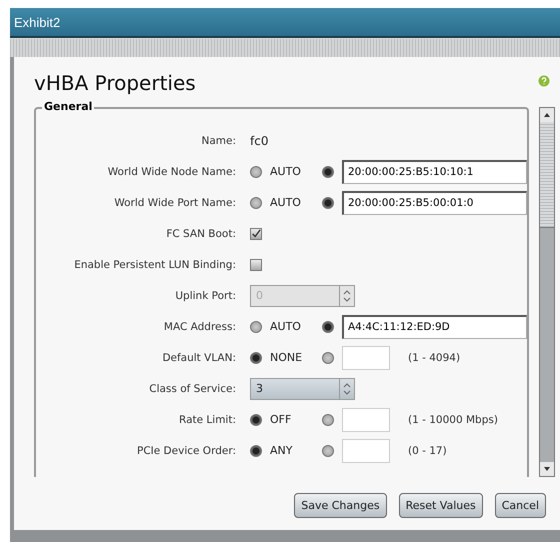 The image size is (560, 542). I want to click on field-label: Default VLAN:, so click(198, 358).